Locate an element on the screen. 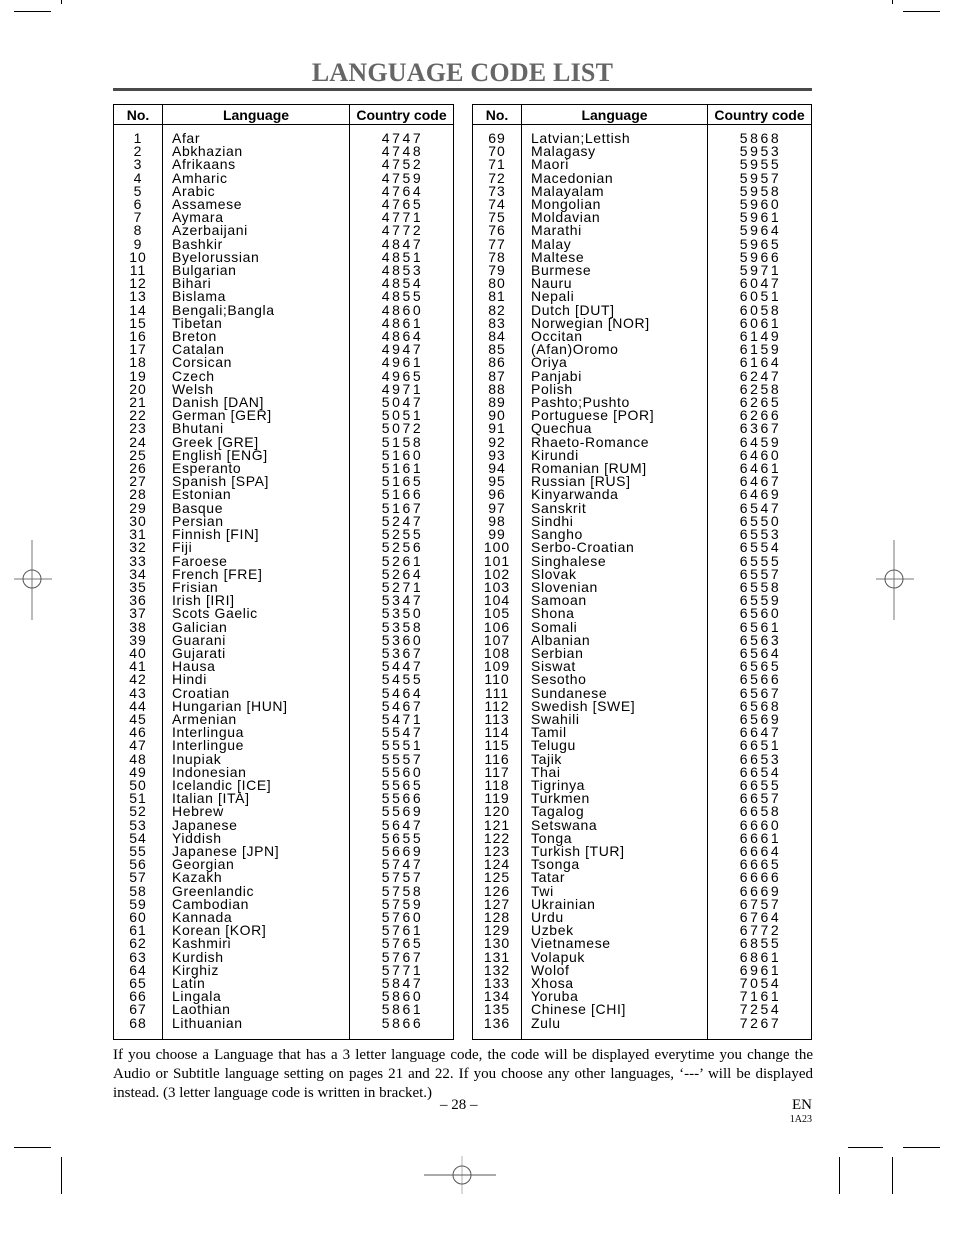 Image resolution: width=954 pixels, height=1235 pixels. language-name: Zulu is located at coordinates (614, 1028).